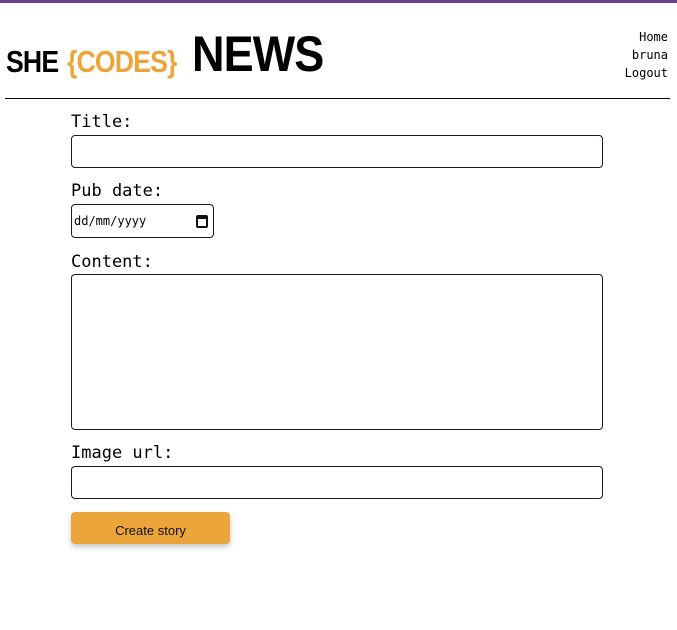 The width and height of the screenshot is (677, 630). What do you see at coordinates (646, 37) in the screenshot?
I see `nav-link-home: Home` at bounding box center [646, 37].